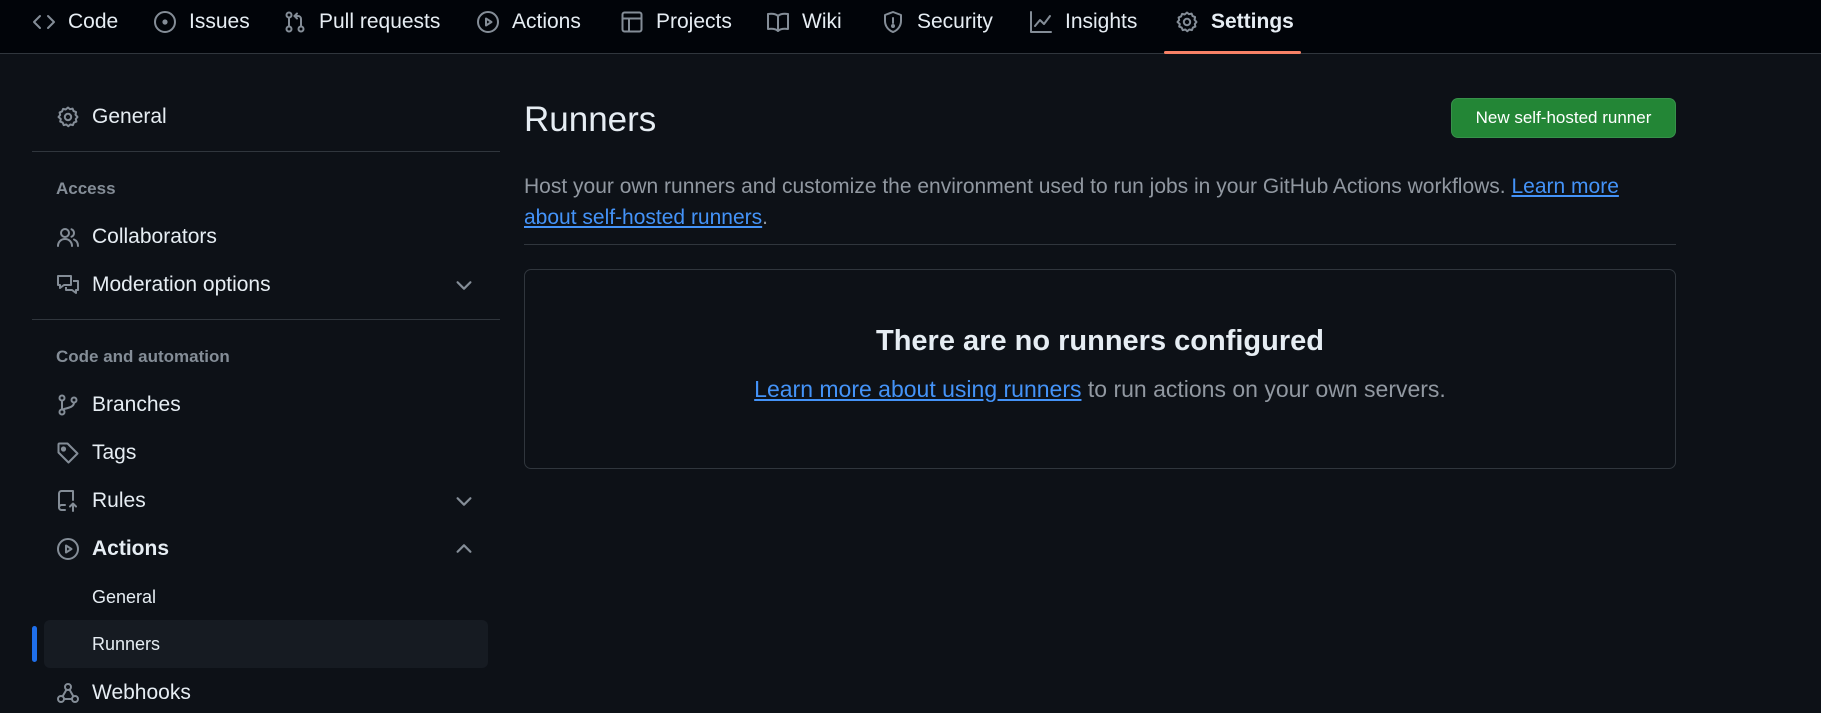 The width and height of the screenshot is (1821, 713). What do you see at coordinates (68, 405) in the screenshot?
I see `git-branch-icon` at bounding box center [68, 405].